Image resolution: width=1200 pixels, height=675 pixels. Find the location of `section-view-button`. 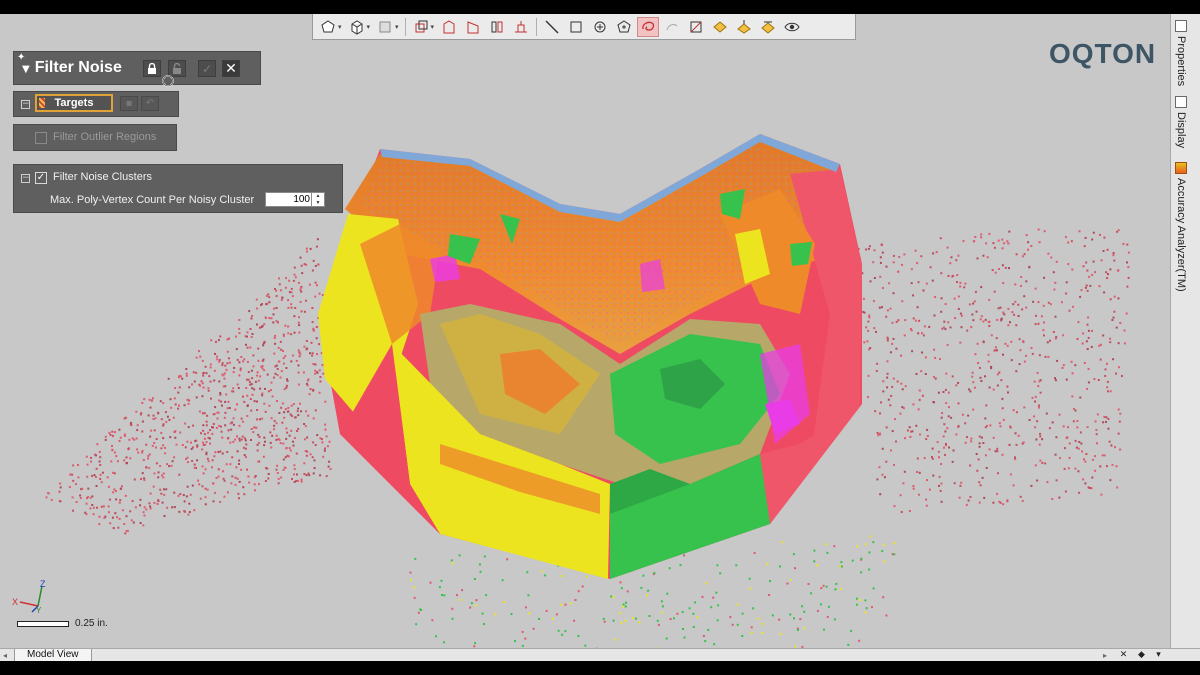

section-view-button is located at coordinates (449, 27).